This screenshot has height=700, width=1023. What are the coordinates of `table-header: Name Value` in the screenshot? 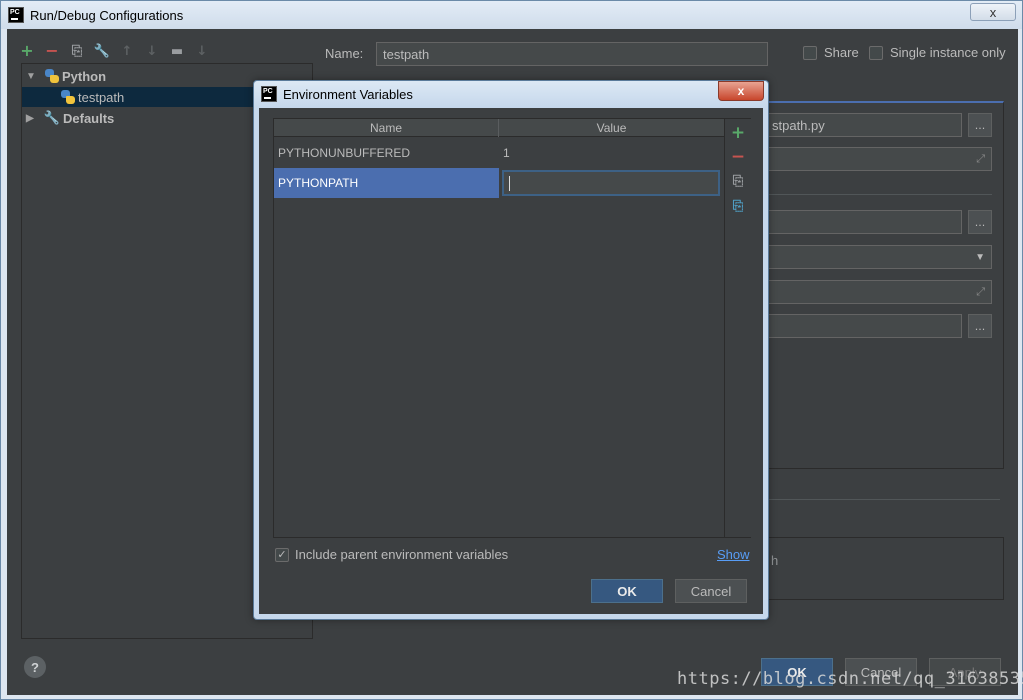 It's located at (499, 128).